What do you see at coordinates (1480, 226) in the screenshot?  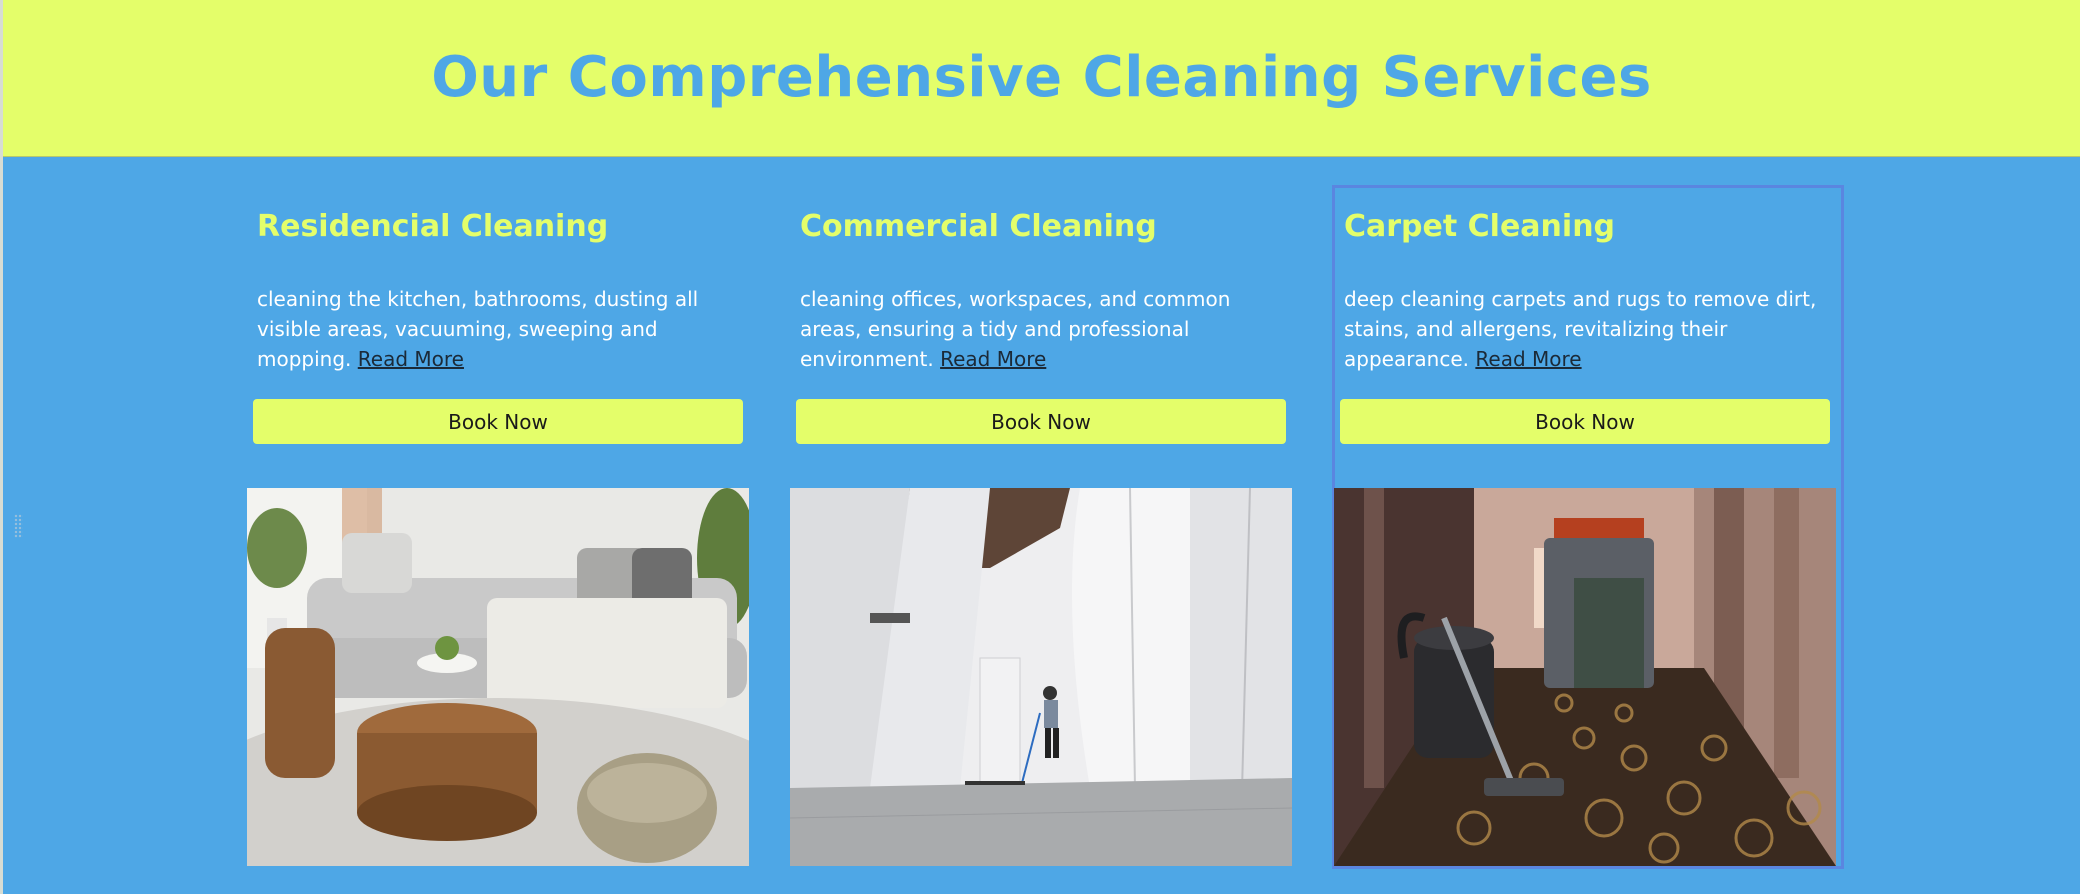 I see `card-title: Carpet Cleaning` at bounding box center [1480, 226].